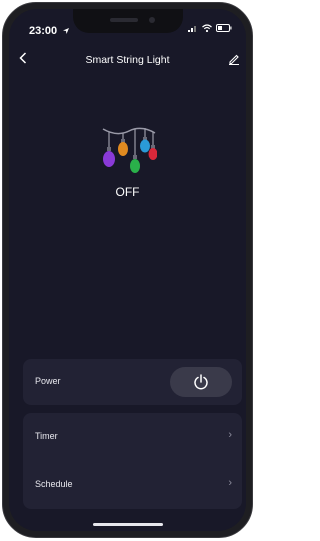 This screenshot has height=541, width=320. Describe the element at coordinates (127, 192) in the screenshot. I see `device-state: OFF` at that location.